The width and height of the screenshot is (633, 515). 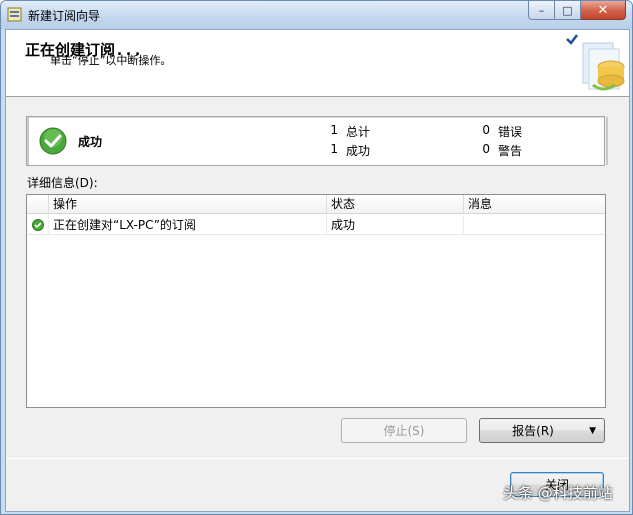 I want to click on stat-total-count: 1, so click(x=334, y=130).